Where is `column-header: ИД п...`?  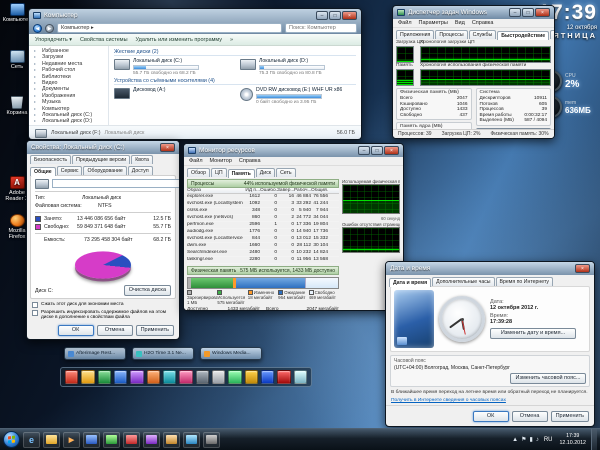 column-header: ИД п... is located at coordinates (251, 190).